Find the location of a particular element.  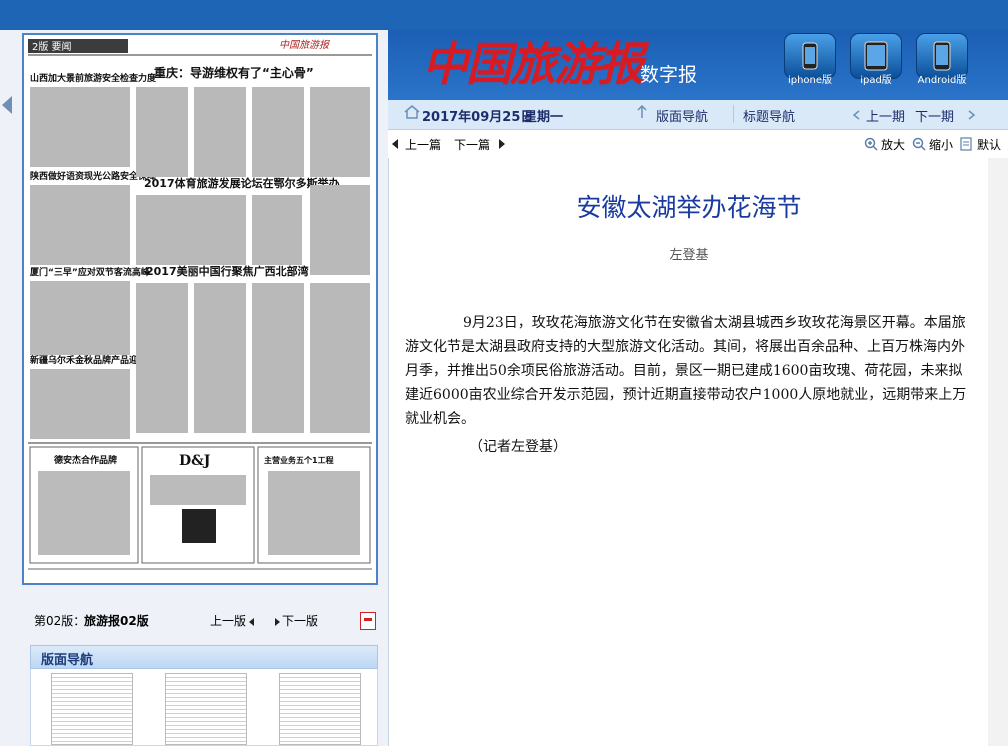

collapse-arrow-icon is located at coordinates (7, 105).